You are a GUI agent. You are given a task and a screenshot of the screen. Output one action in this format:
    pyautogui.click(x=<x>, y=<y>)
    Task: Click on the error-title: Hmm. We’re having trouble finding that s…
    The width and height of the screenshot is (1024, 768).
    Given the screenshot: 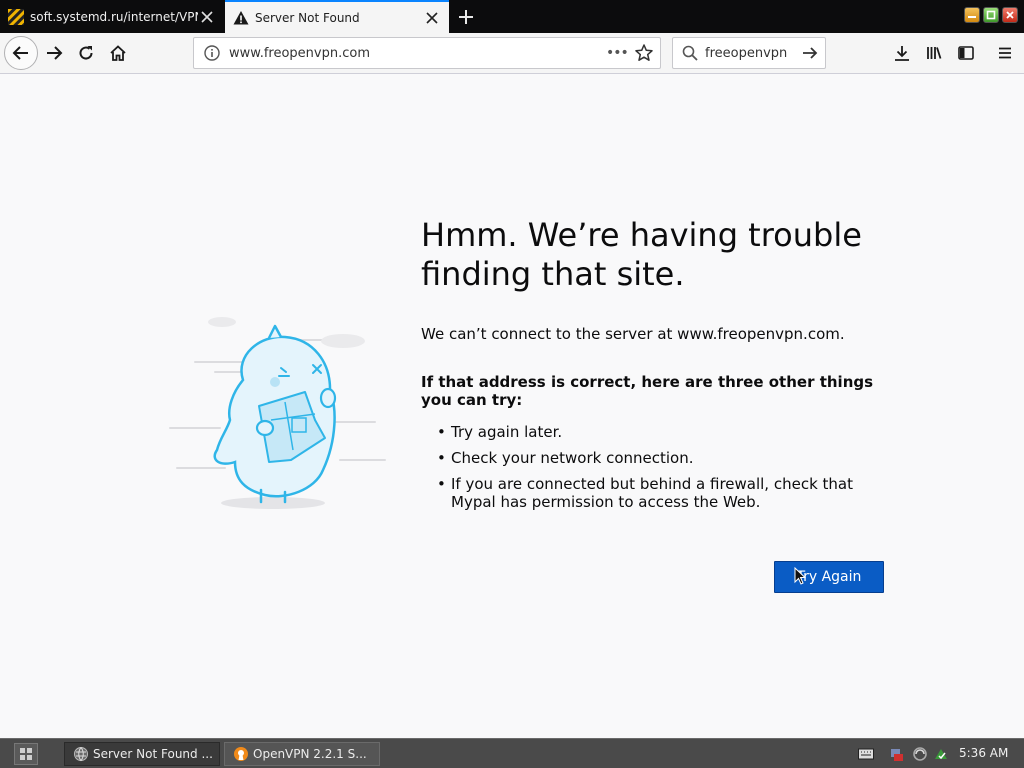 What is the action you would take?
    pyautogui.click(x=641, y=254)
    